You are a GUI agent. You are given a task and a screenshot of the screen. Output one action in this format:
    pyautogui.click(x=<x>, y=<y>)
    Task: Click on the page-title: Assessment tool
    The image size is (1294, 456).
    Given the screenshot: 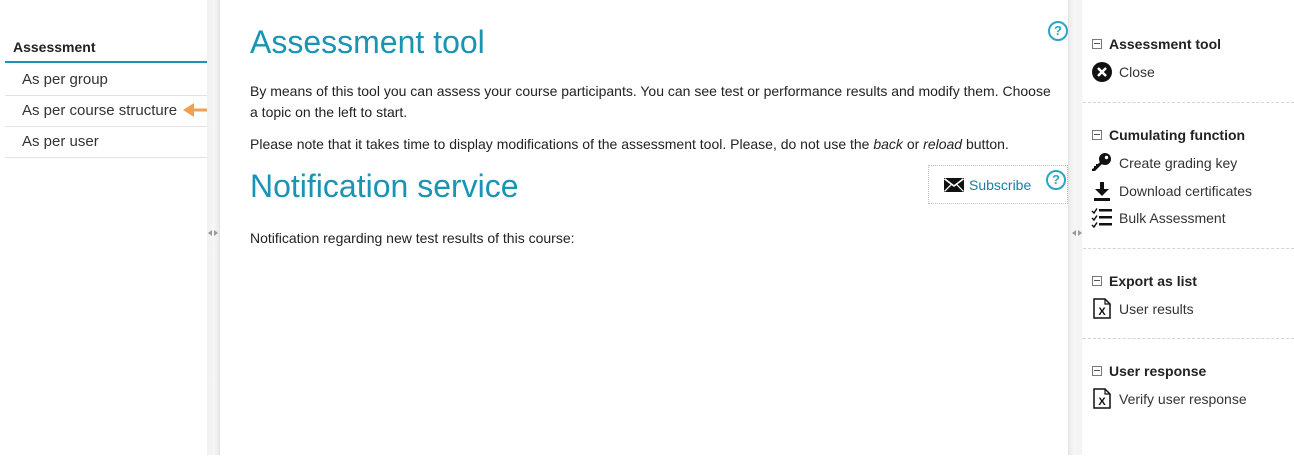 What is the action you would take?
    pyautogui.click(x=367, y=42)
    